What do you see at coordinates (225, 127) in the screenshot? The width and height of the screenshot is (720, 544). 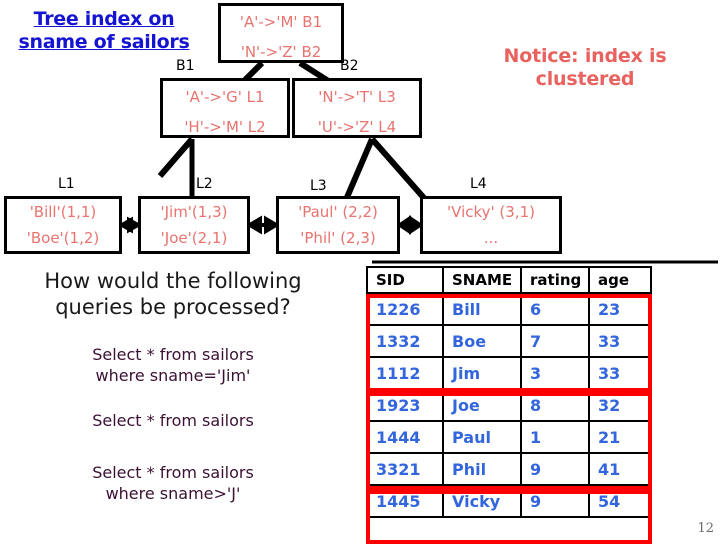 I see `b1-entry-2: 'H'->'M' L2` at bounding box center [225, 127].